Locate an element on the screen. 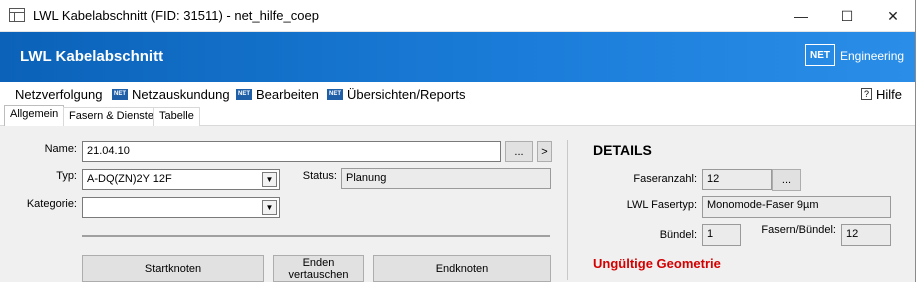  separator-line is located at coordinates (316, 236).